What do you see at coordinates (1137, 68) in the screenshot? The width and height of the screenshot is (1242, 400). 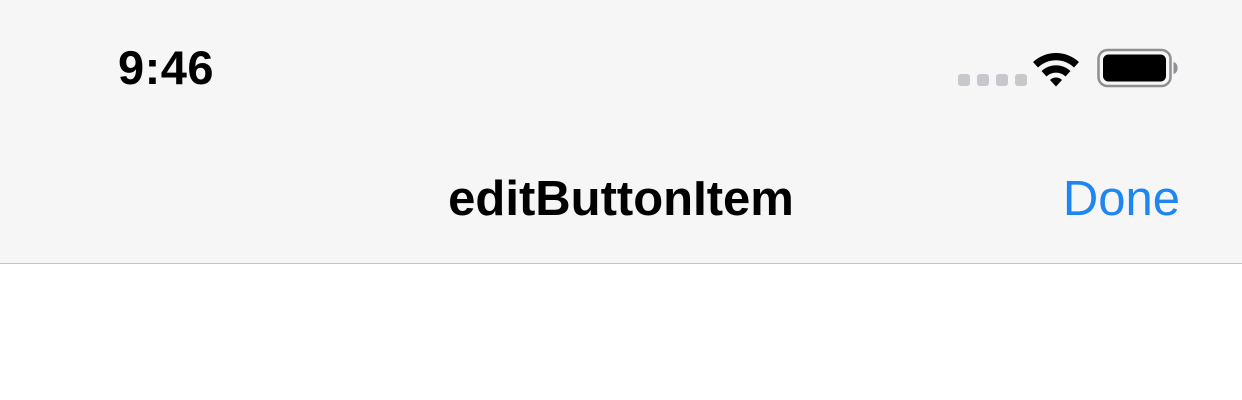 I see `battery-icon` at bounding box center [1137, 68].